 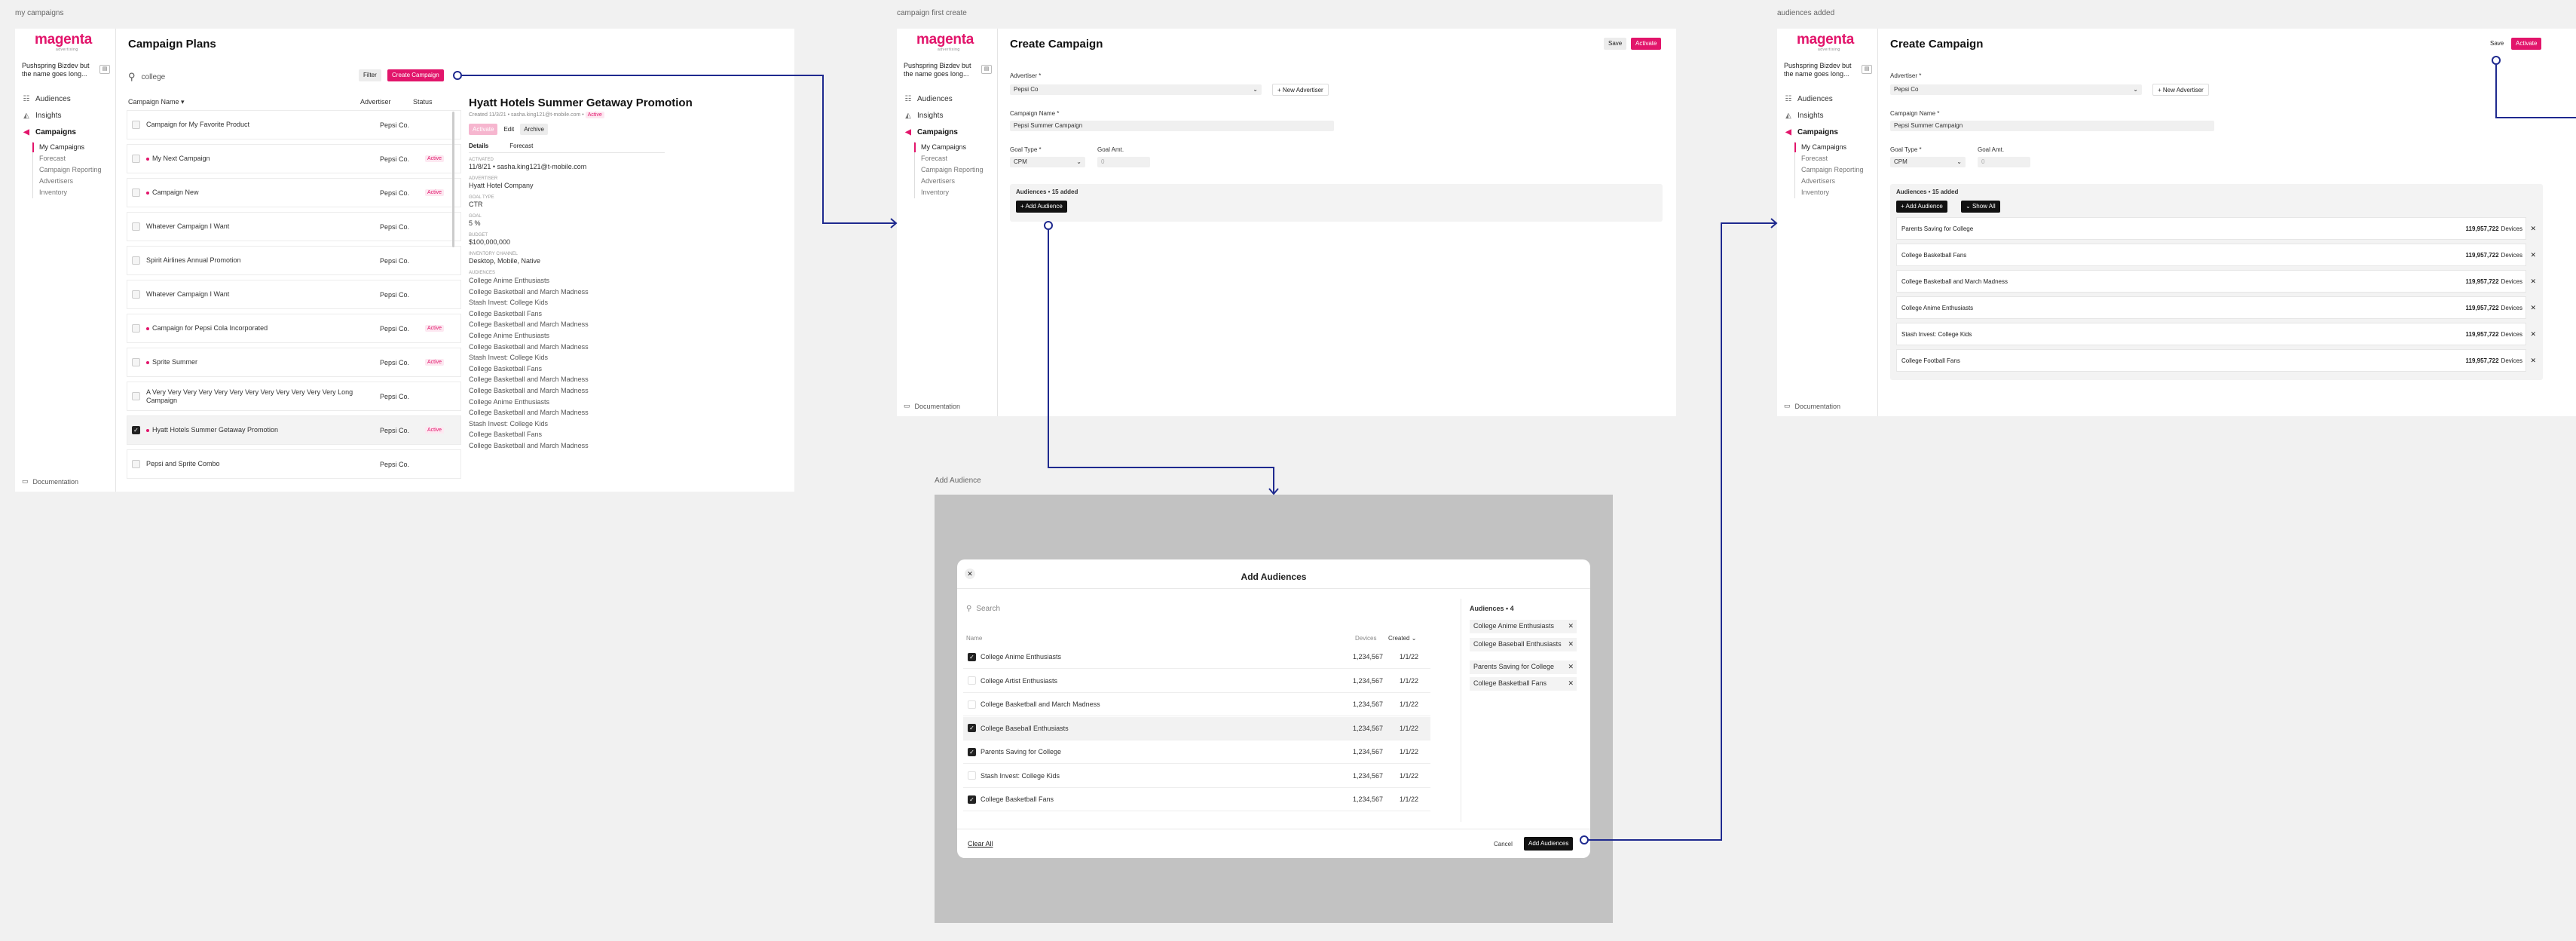 What do you see at coordinates (1161, 361) in the screenshot?
I see `connector-add-audience` at bounding box center [1161, 361].